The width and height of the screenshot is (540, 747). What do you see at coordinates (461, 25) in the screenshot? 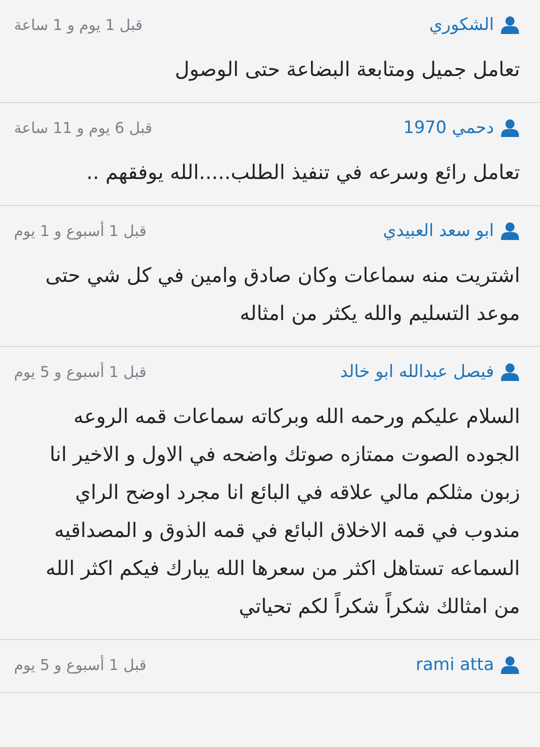
I see `author-link: الشكوري` at bounding box center [461, 25].